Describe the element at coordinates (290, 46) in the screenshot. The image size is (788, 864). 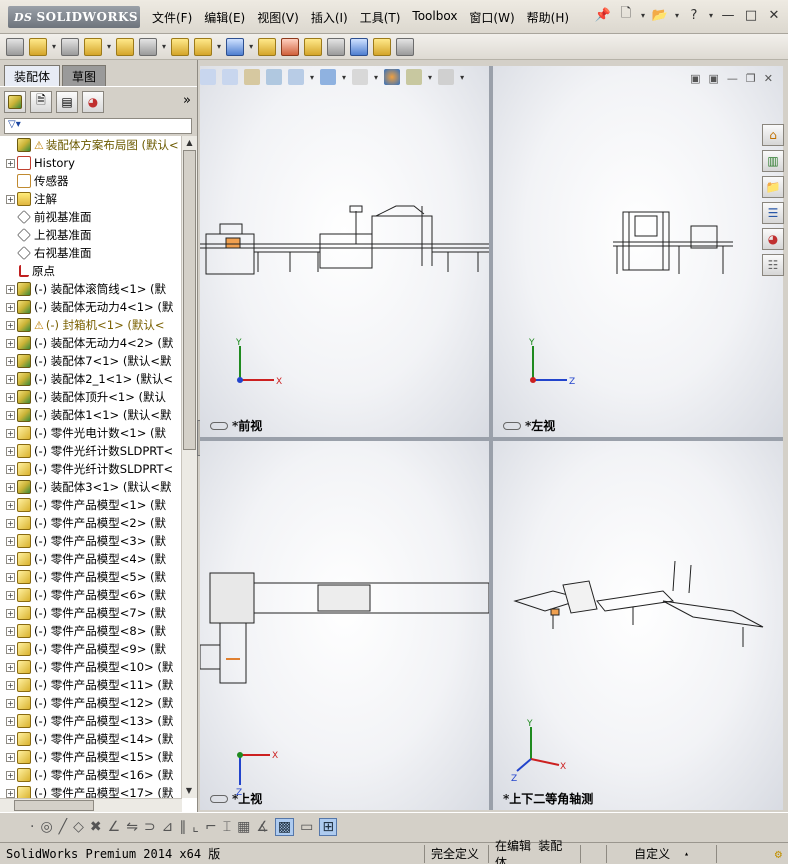
I see `bill-of-materials-icon` at that location.